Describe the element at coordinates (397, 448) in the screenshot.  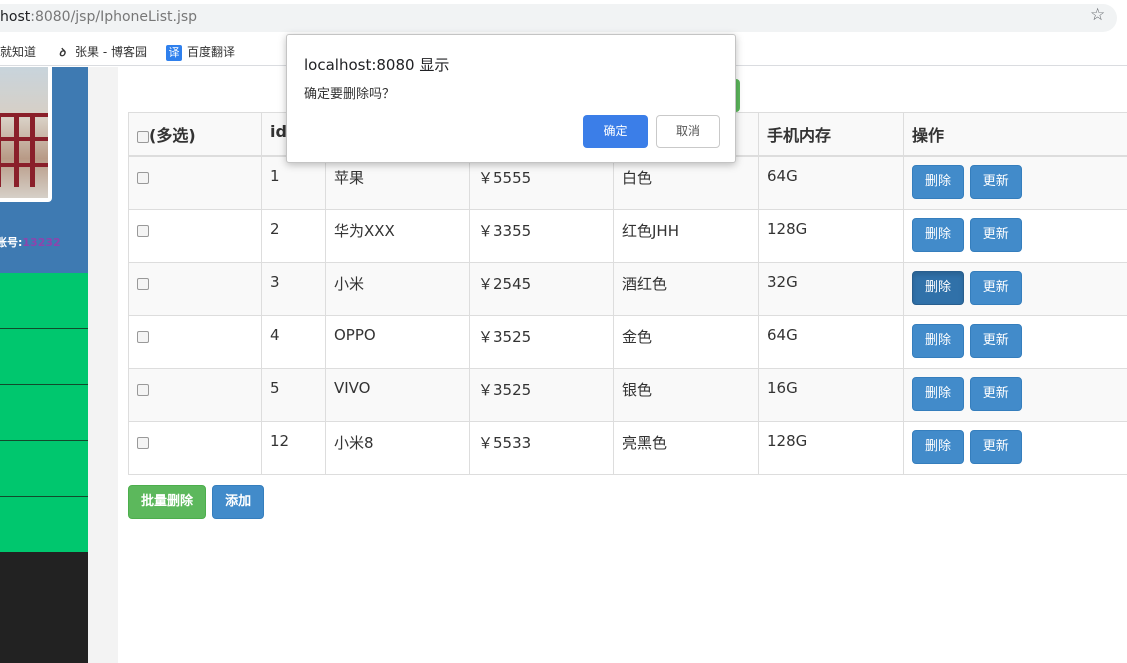
I see `cell-name: 小米8` at that location.